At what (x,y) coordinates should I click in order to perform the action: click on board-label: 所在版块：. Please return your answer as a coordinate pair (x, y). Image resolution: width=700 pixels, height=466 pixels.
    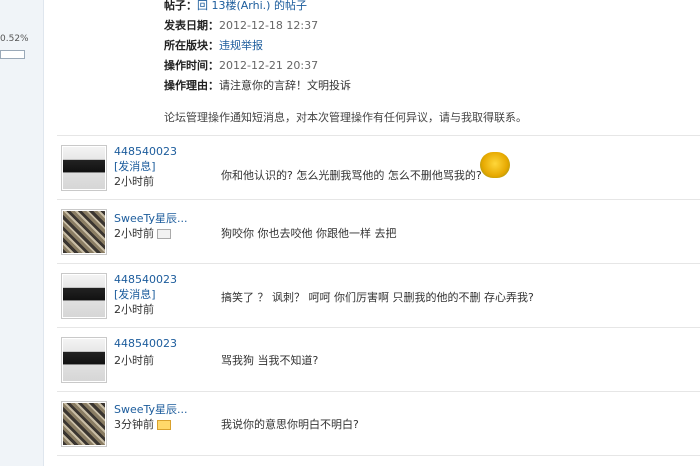
    Looking at the image, I should click on (191, 45).